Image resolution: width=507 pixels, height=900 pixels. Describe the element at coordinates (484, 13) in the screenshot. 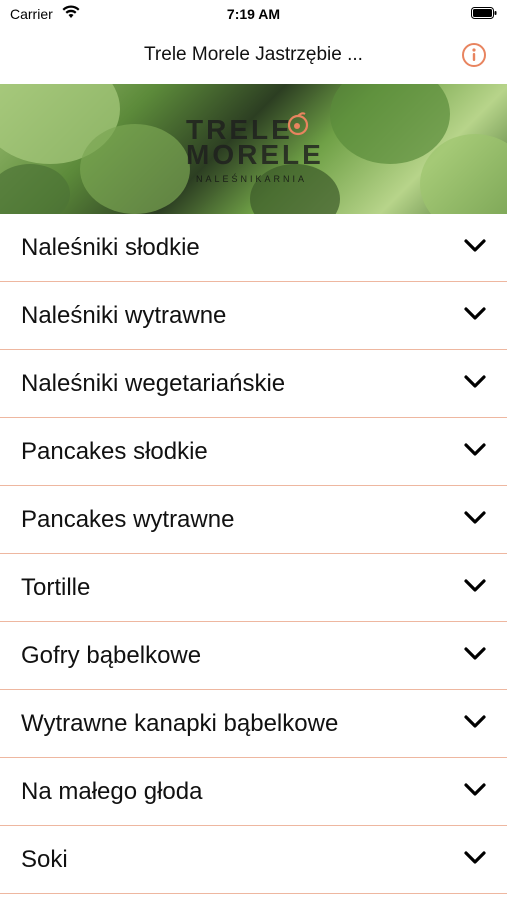

I see `battery-icon` at that location.